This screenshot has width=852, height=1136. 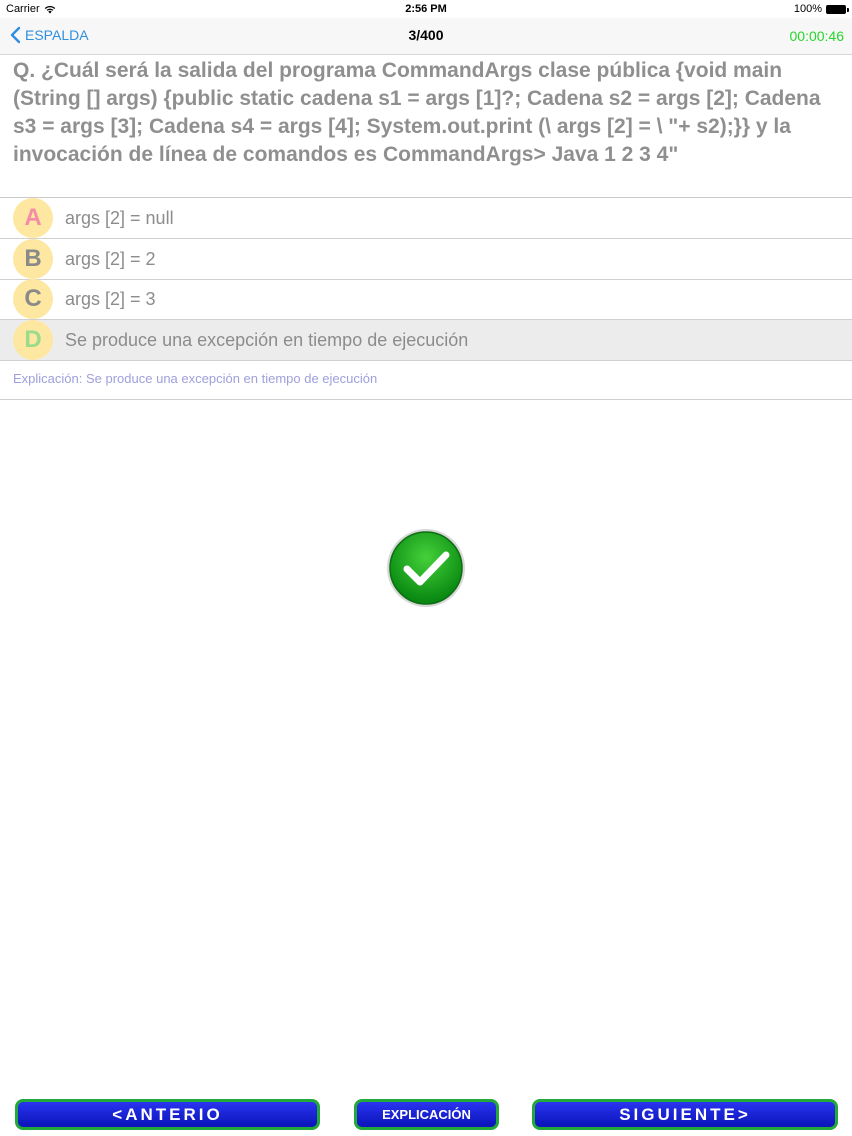 I want to click on option-d-letter: D, so click(x=33, y=339).